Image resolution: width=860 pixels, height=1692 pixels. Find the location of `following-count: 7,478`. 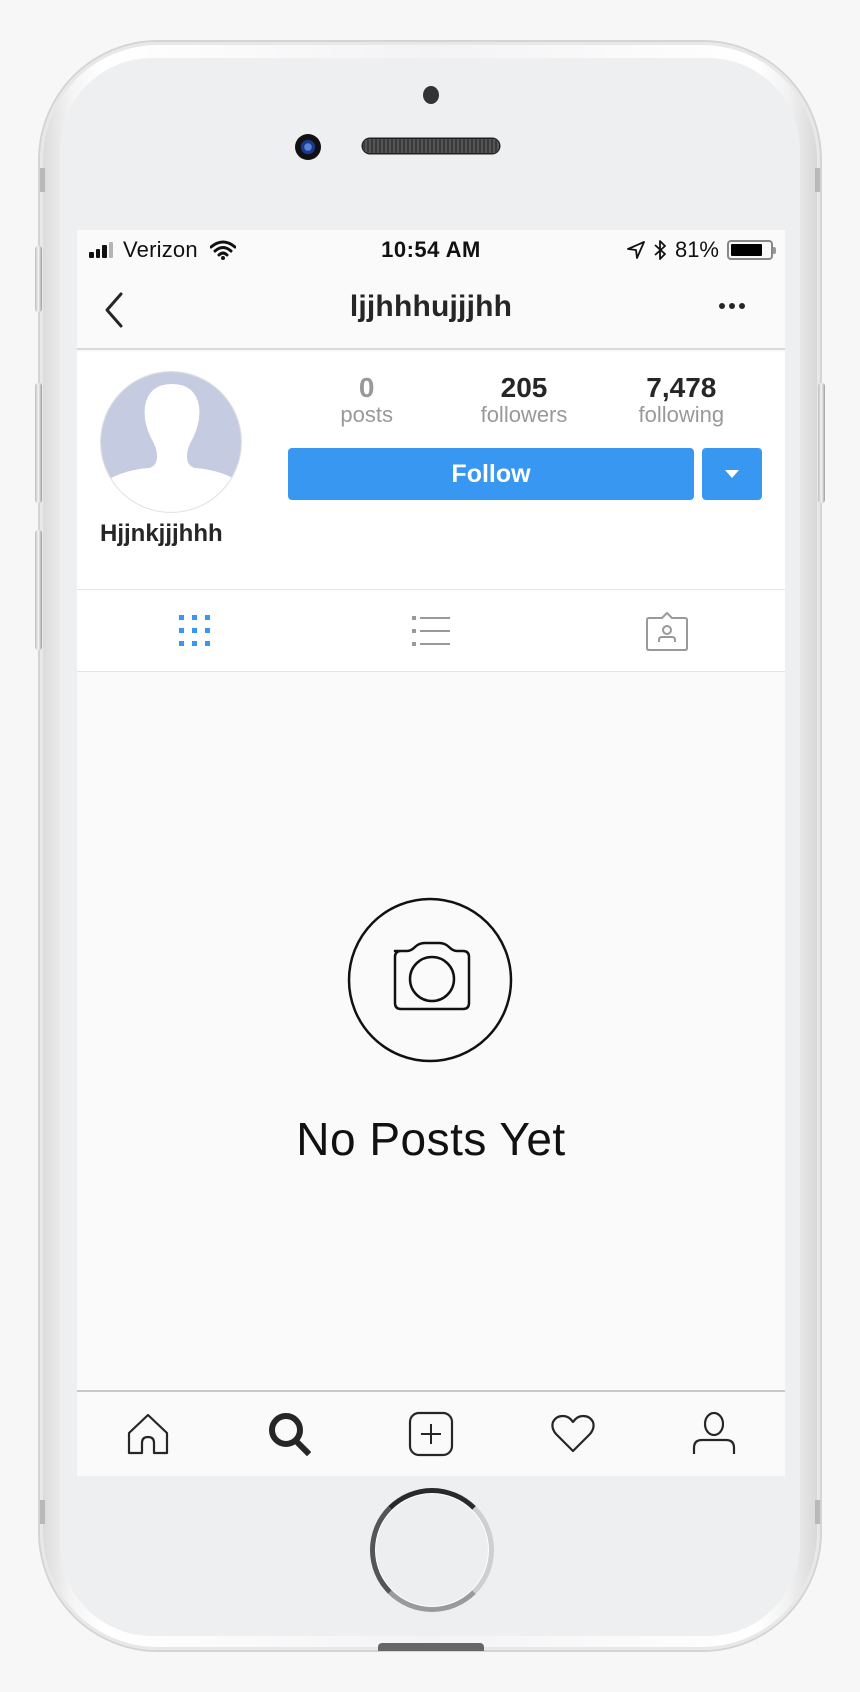

following-count: 7,478 is located at coordinates (681, 387).